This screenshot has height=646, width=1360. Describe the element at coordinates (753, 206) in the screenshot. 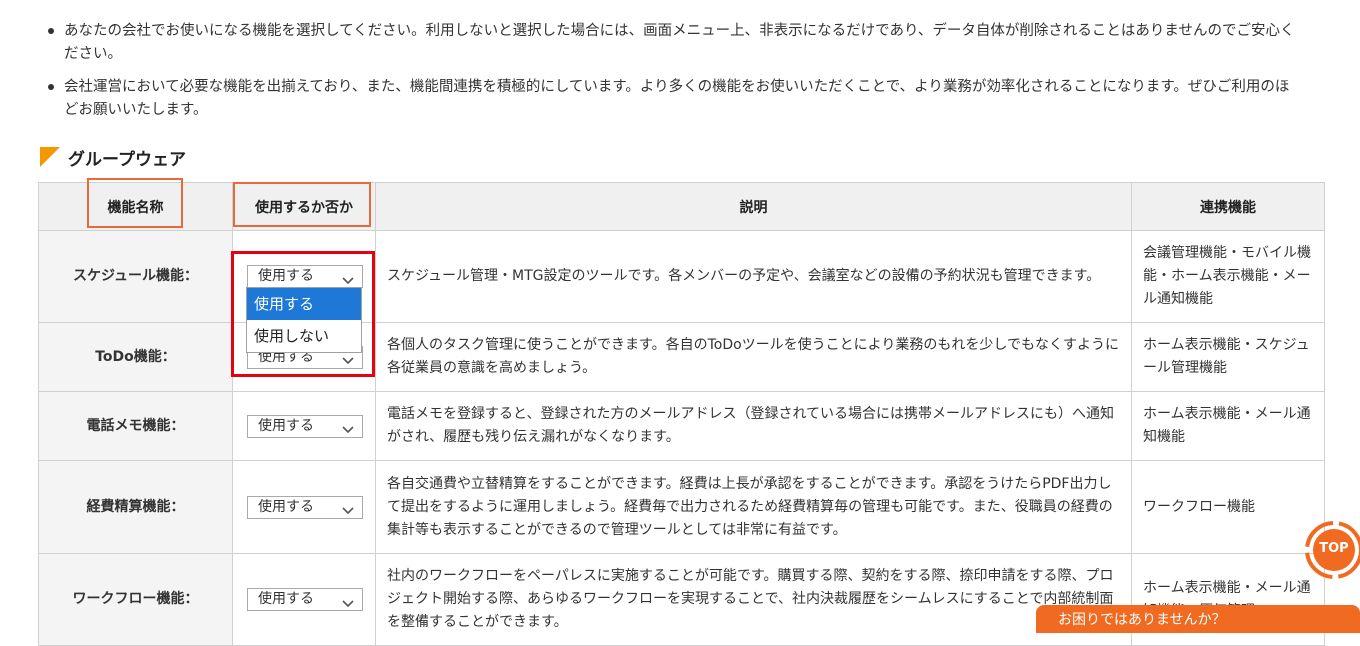

I see `header-desc: 説明` at that location.